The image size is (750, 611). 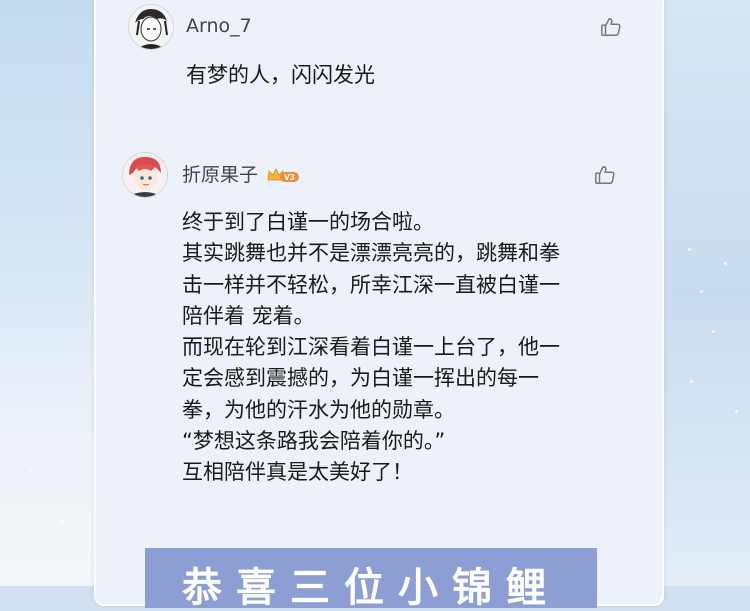 What do you see at coordinates (50, 293) in the screenshot?
I see `background-left` at bounding box center [50, 293].